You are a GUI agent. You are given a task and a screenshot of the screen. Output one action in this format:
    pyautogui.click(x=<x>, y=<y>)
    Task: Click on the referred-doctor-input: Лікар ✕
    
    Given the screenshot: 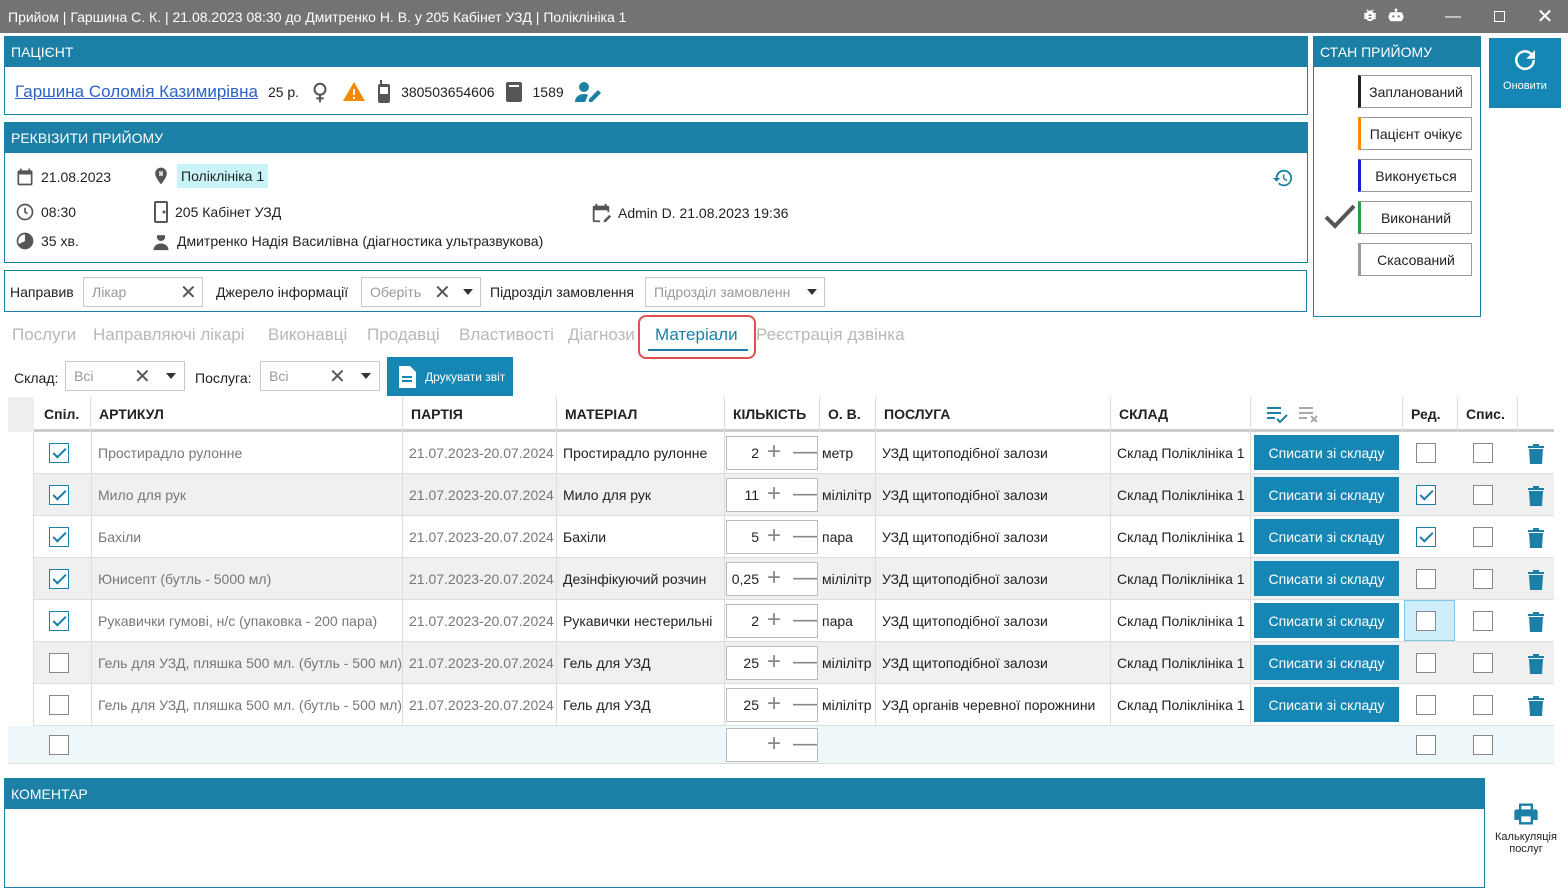 What is the action you would take?
    pyautogui.click(x=143, y=292)
    